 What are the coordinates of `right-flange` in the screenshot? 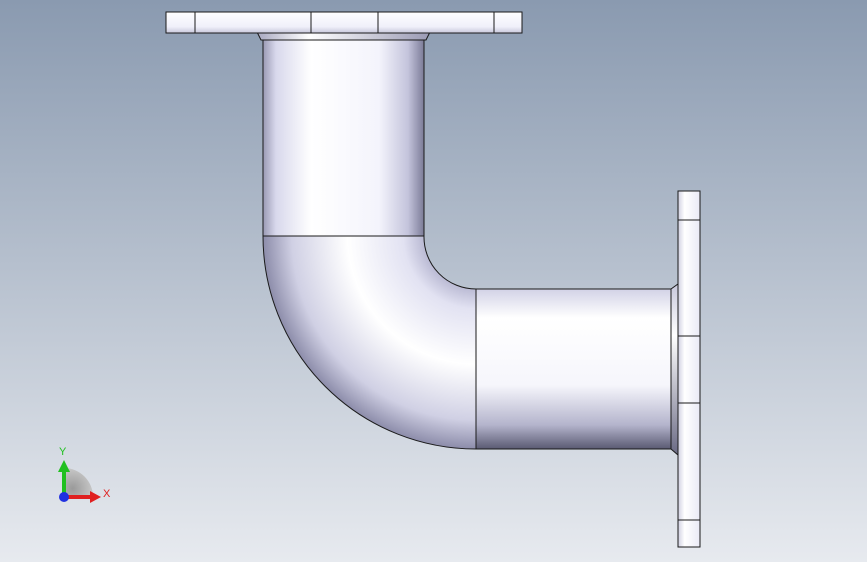 It's located at (689, 369).